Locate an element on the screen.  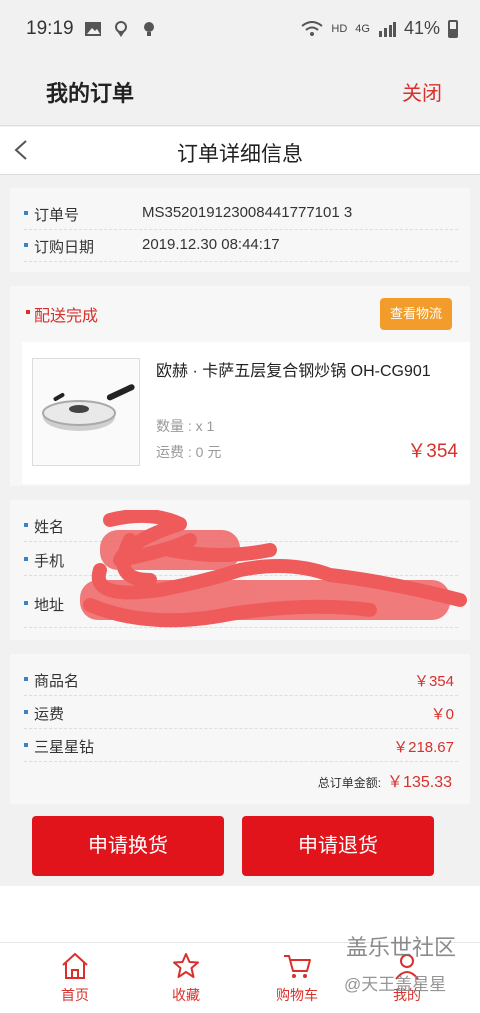
redaction-scribble is located at coordinates (273, 569).